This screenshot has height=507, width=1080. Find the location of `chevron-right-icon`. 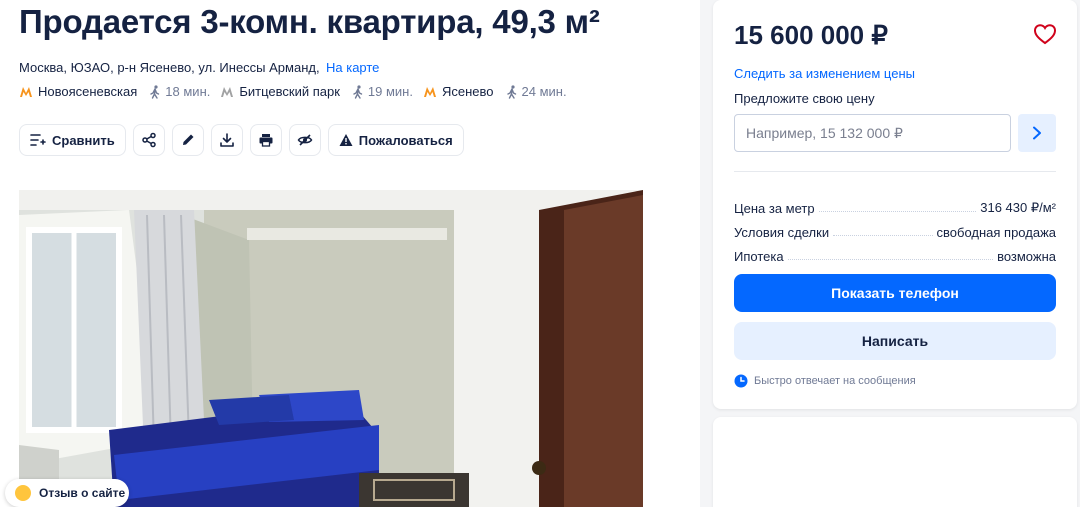

chevron-right-icon is located at coordinates (1037, 133).